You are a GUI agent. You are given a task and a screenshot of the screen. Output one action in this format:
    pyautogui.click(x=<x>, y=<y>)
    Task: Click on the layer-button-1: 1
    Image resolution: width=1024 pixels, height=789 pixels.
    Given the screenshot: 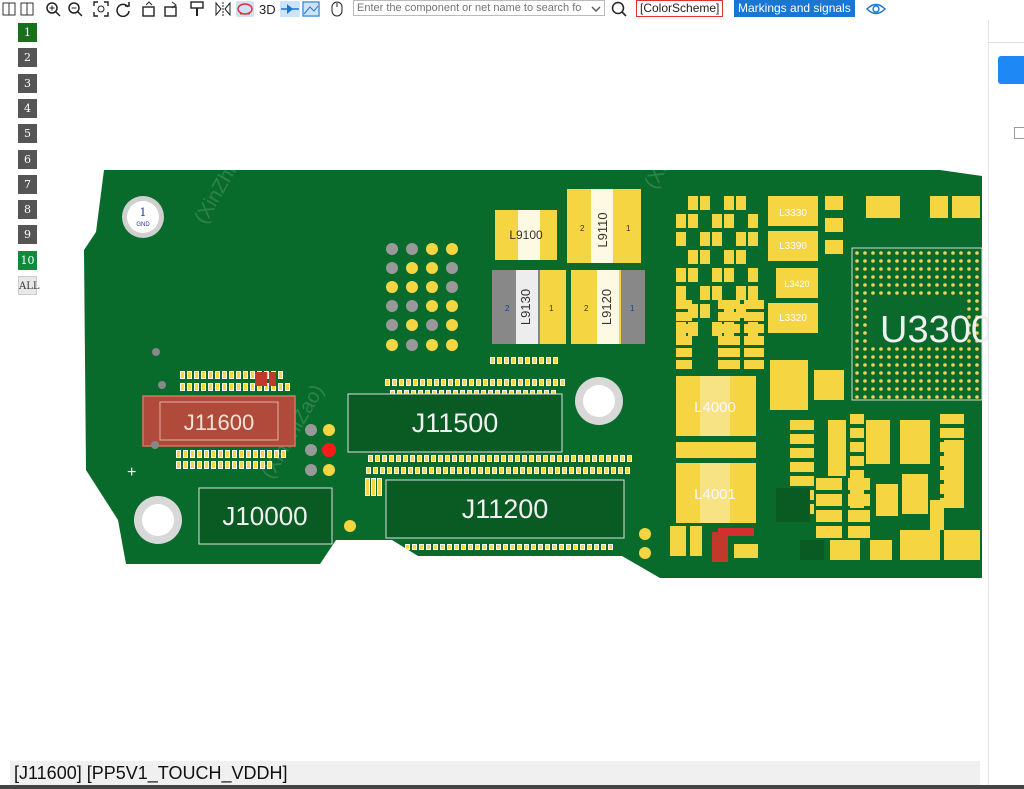 What is the action you would take?
    pyautogui.click(x=27, y=32)
    